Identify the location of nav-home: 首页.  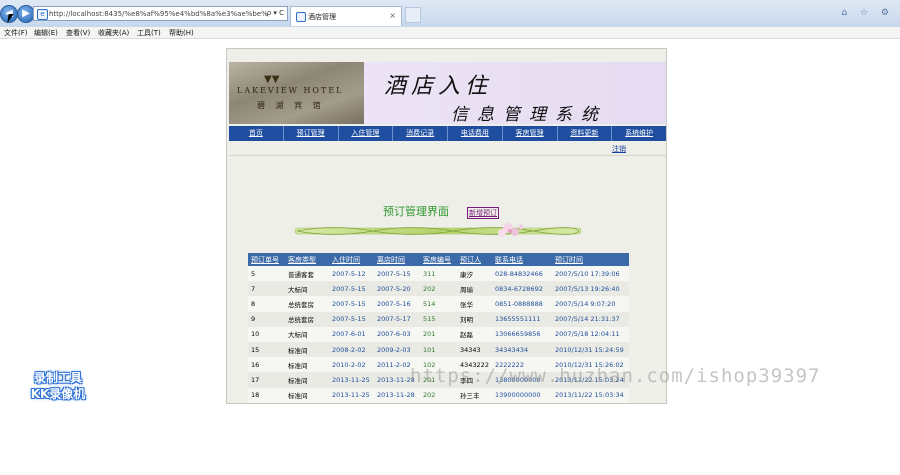
(256, 133).